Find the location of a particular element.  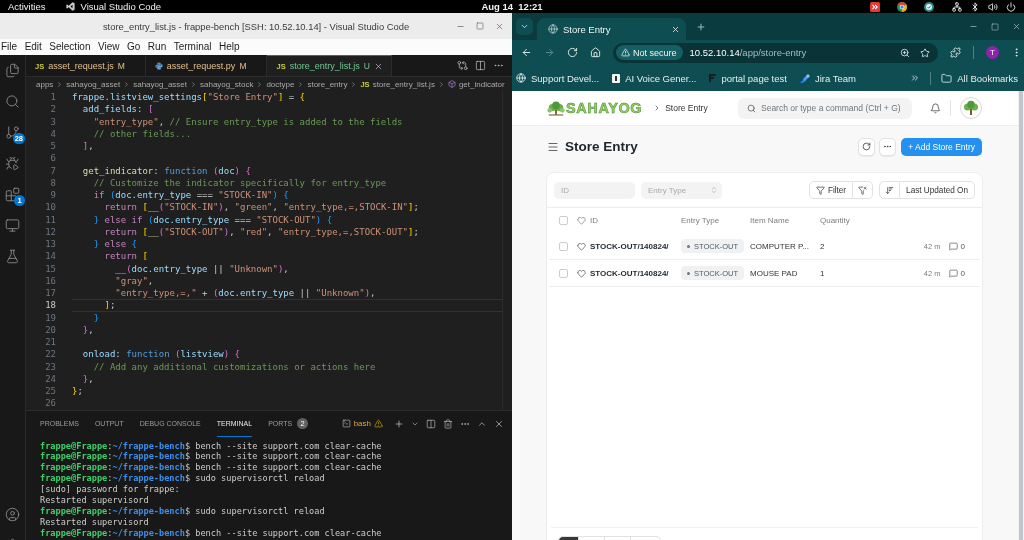

menu-item: Run is located at coordinates (157, 47).